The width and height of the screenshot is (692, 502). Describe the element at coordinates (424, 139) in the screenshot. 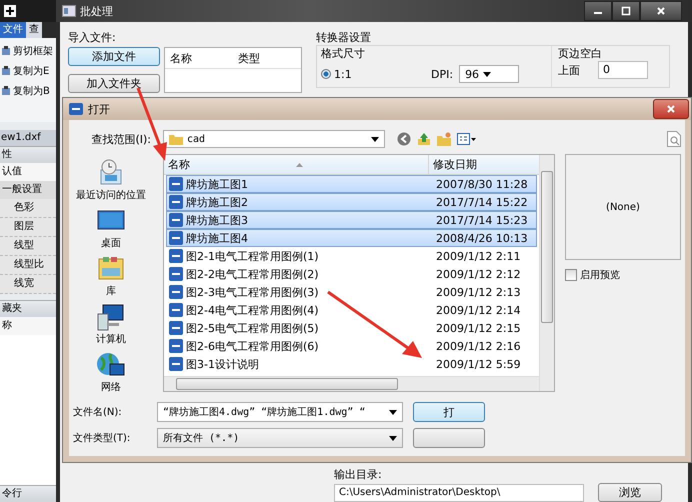

I see `up-folder-icon` at that location.